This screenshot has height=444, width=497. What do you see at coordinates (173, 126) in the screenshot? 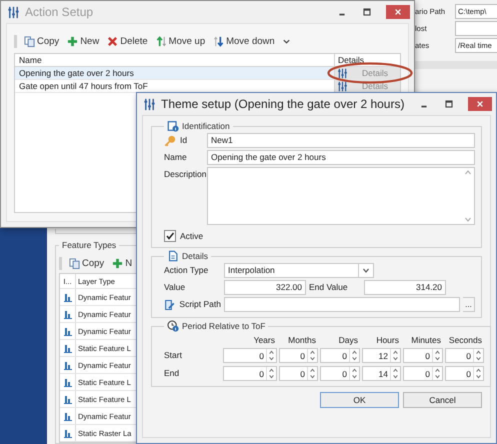
I see `info-card-icon` at bounding box center [173, 126].